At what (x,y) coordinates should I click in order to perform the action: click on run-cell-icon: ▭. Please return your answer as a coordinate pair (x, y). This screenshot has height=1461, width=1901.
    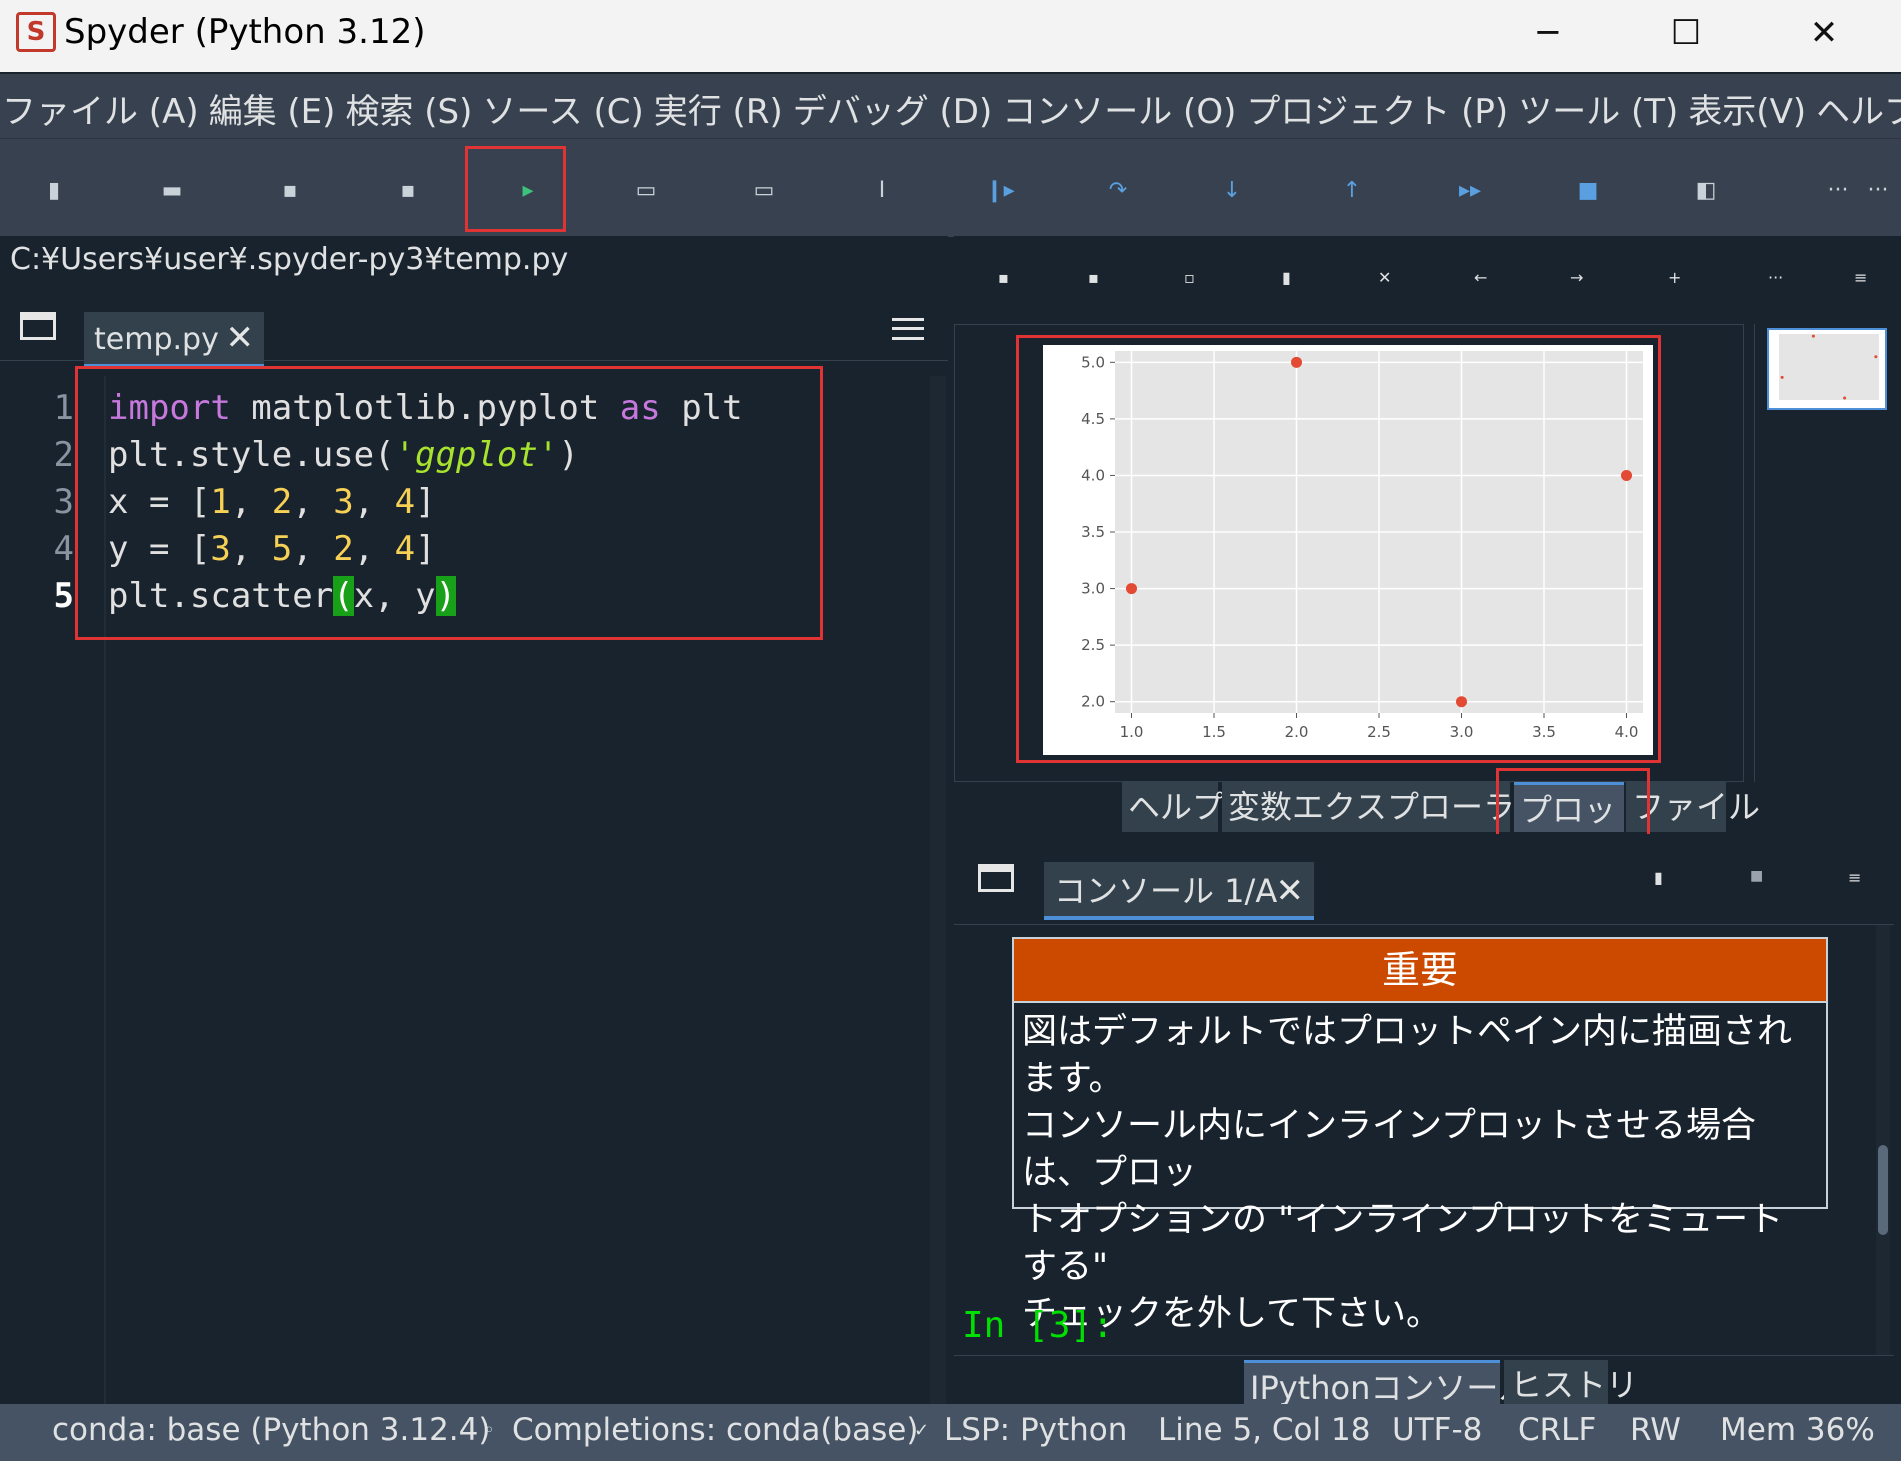
    Looking at the image, I should click on (646, 191).